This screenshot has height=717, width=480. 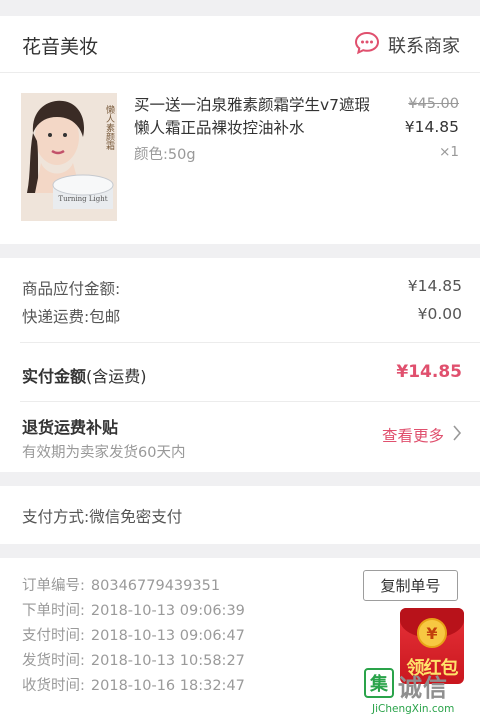 I want to click on original-price: ¥45.00, so click(x=433, y=104).